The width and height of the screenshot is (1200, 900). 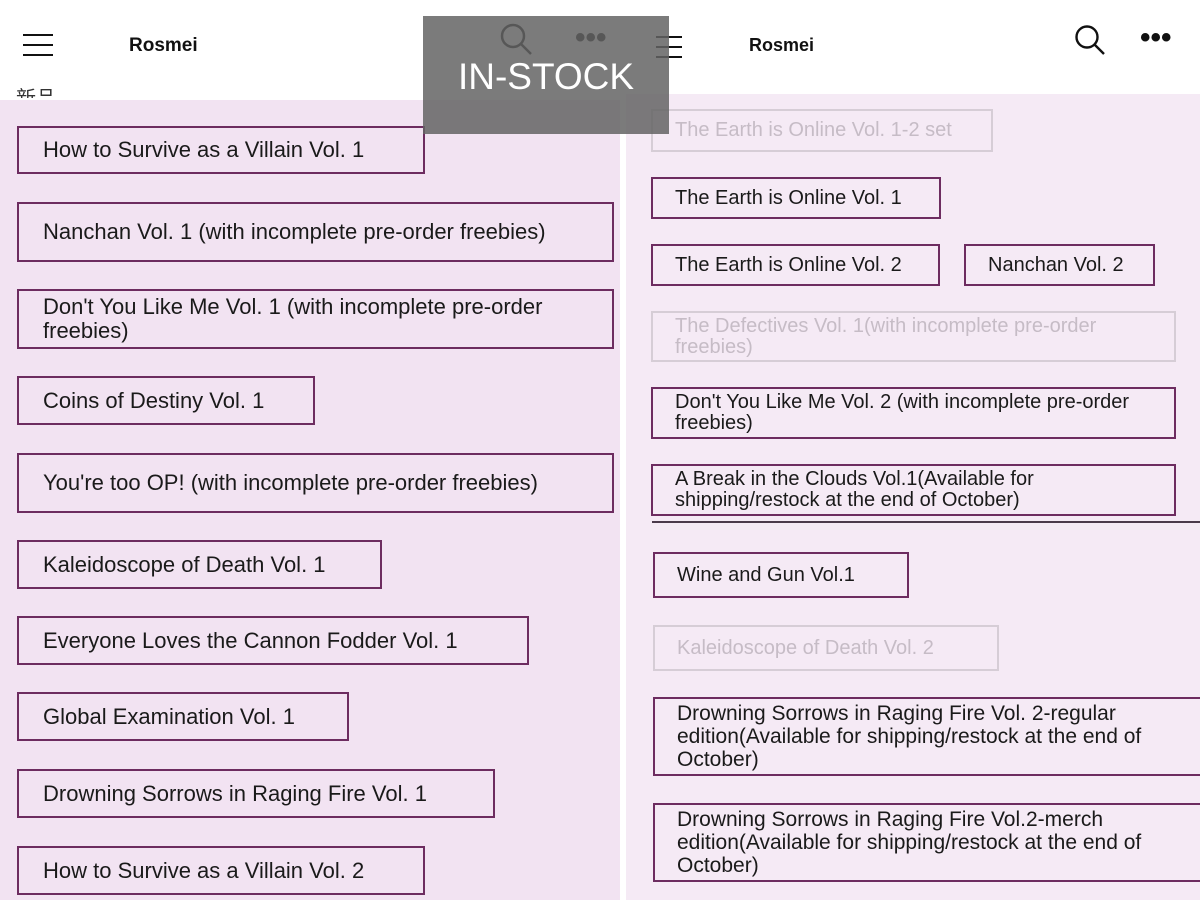 I want to click on in-stock-label: IN-STOCK, so click(x=546, y=76).